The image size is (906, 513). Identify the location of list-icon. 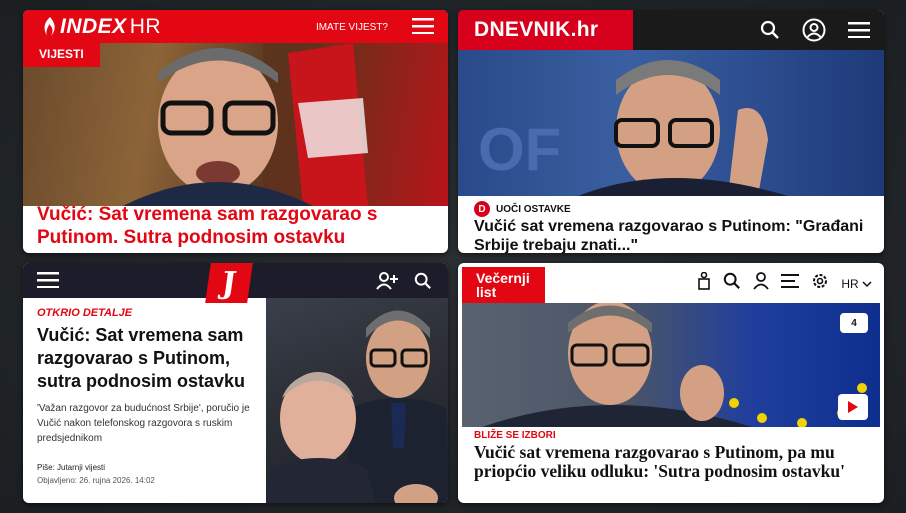
(790, 283).